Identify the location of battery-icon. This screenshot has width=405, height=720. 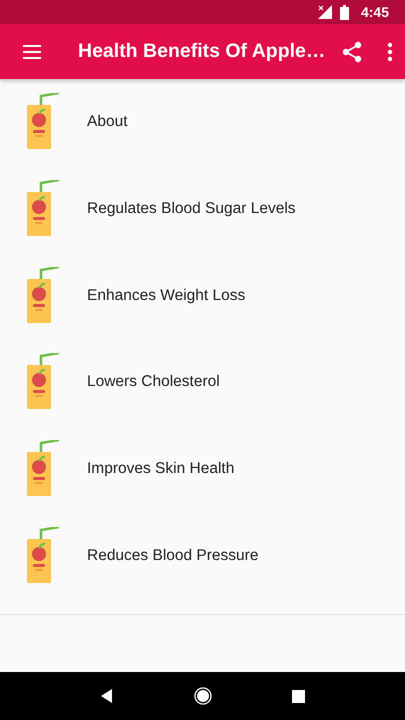
(344, 12).